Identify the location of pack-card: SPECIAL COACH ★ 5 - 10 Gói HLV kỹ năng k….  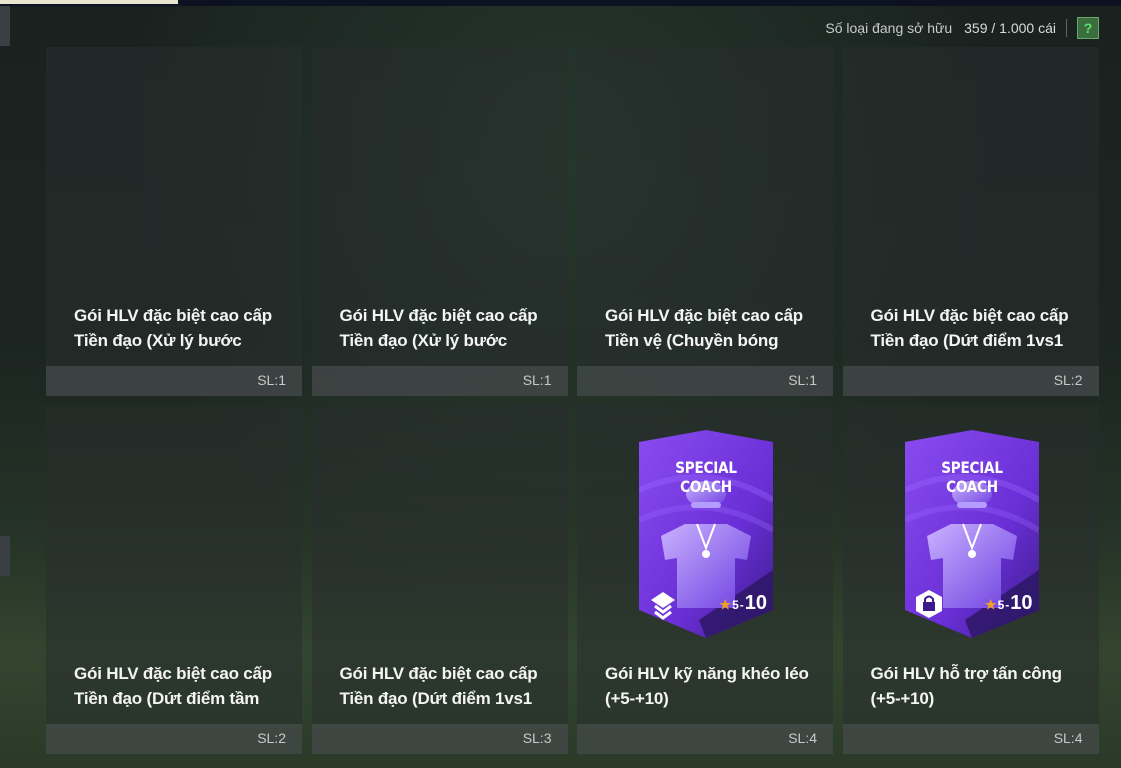
(705, 579).